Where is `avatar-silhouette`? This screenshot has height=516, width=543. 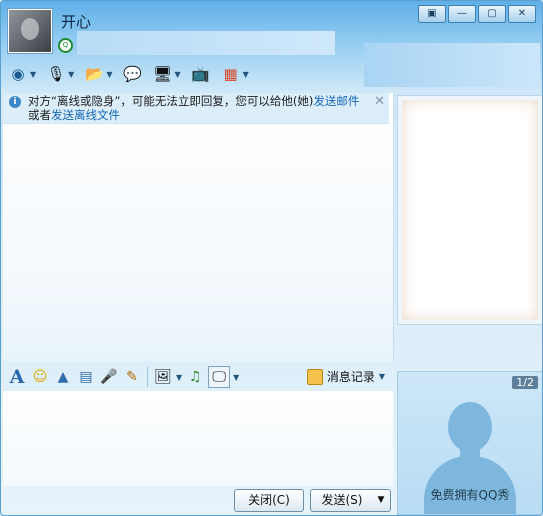
avatar-silhouette is located at coordinates (470, 427).